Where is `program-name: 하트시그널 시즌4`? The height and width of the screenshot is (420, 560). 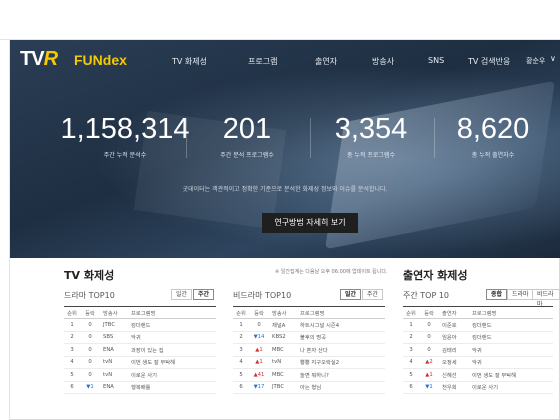 program-name: 하트시그널 시즌4 is located at coordinates (341, 325).